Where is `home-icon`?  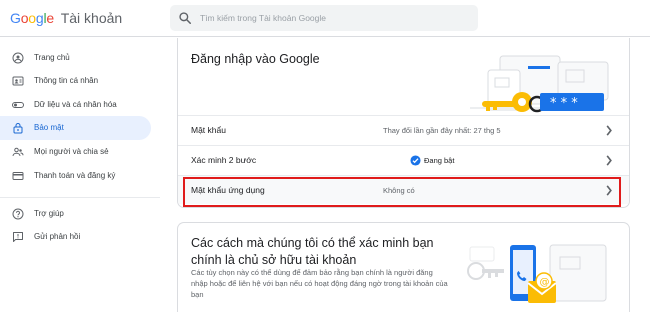
home-icon is located at coordinates (18, 58).